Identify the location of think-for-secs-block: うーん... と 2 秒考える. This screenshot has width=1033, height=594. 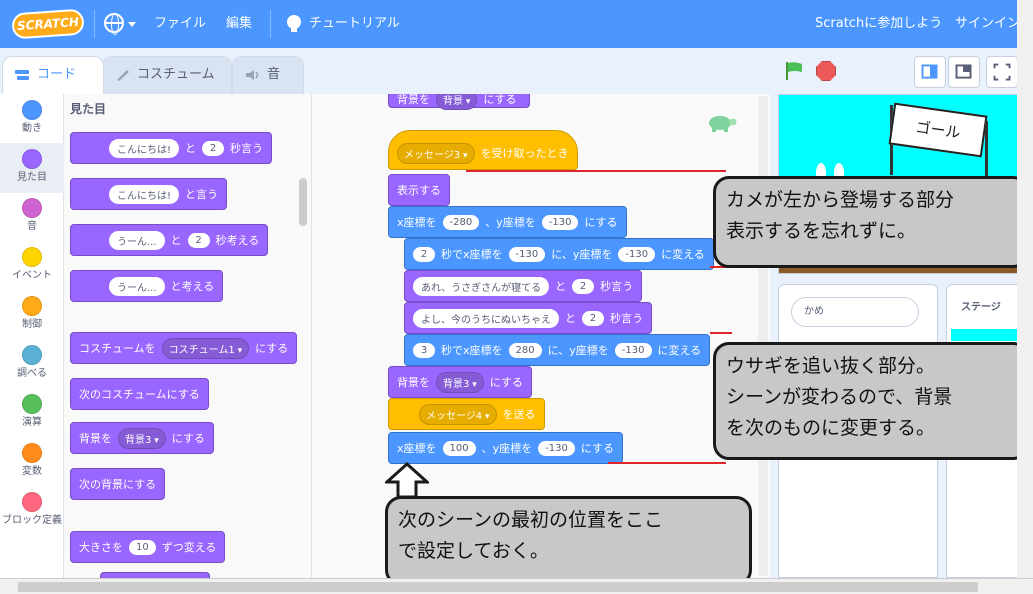
(169, 240).